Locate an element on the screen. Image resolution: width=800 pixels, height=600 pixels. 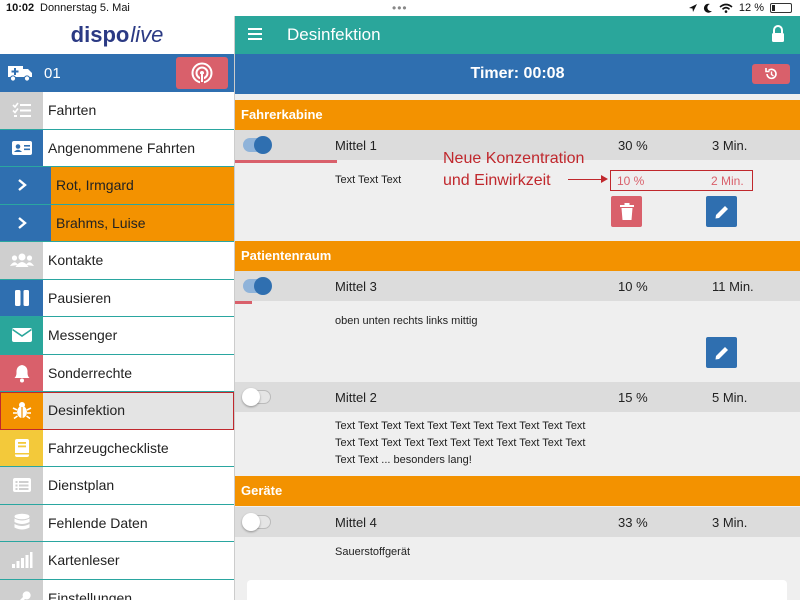
list-item-mittel-3: Mittel 3 10 % 11 Min. is located at coordinates (517, 286).